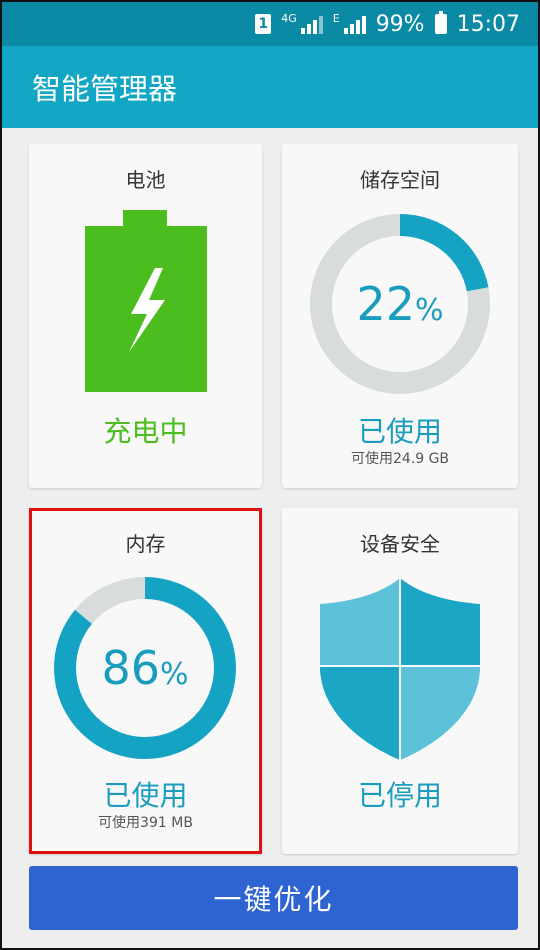  What do you see at coordinates (146, 301) in the screenshot?
I see `battery-charging-icon` at bounding box center [146, 301].